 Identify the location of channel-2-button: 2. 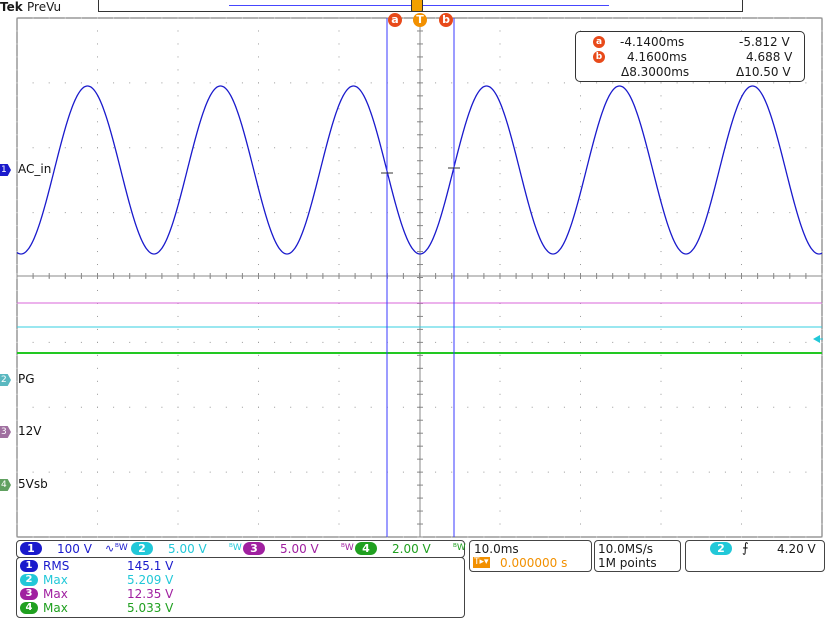
(142, 548).